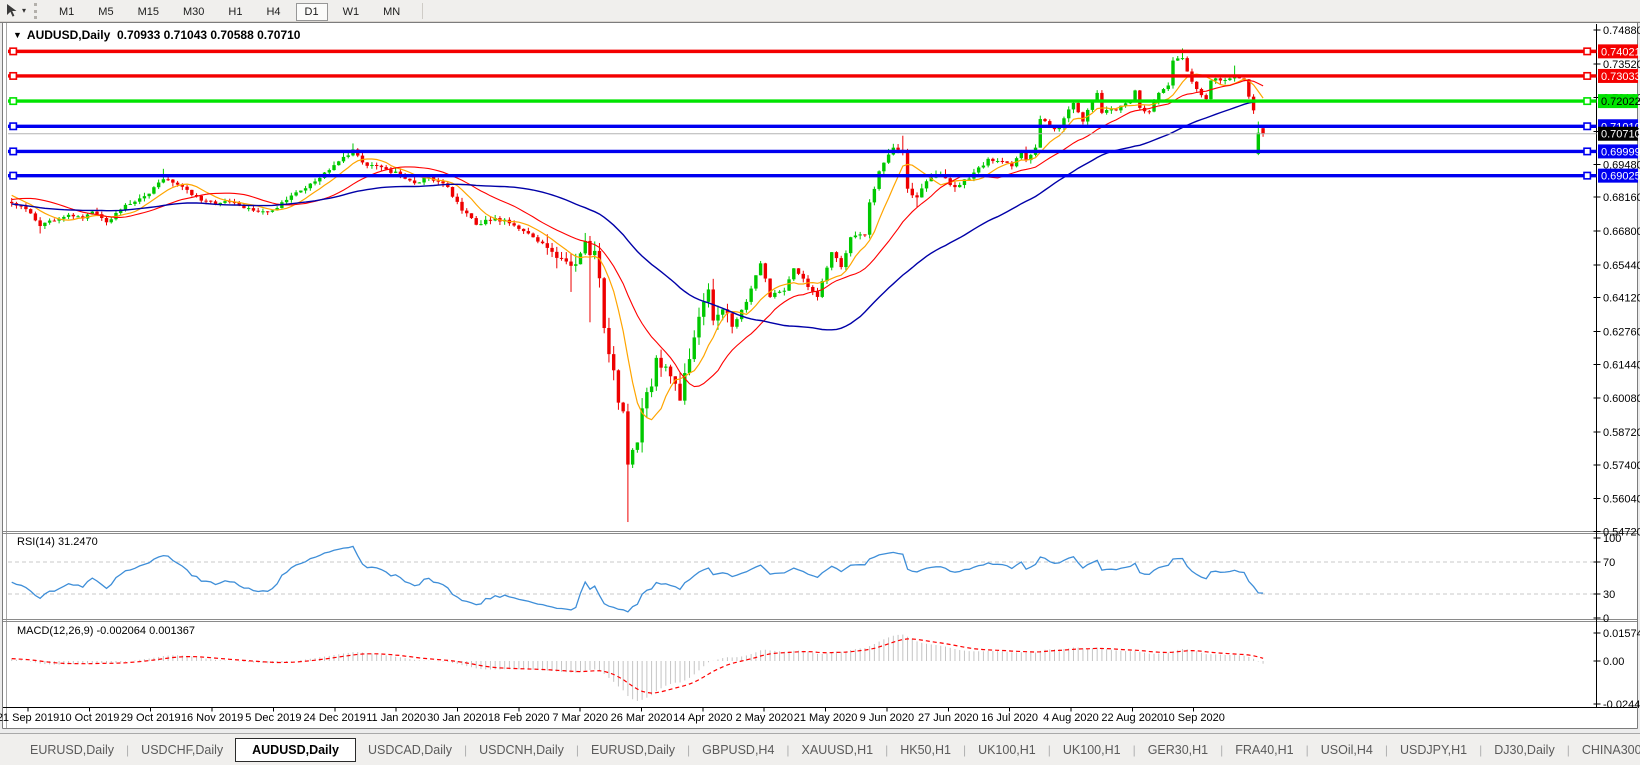  I want to click on chart-tab-usoil-h4: USOil,H4, so click(1347, 750).